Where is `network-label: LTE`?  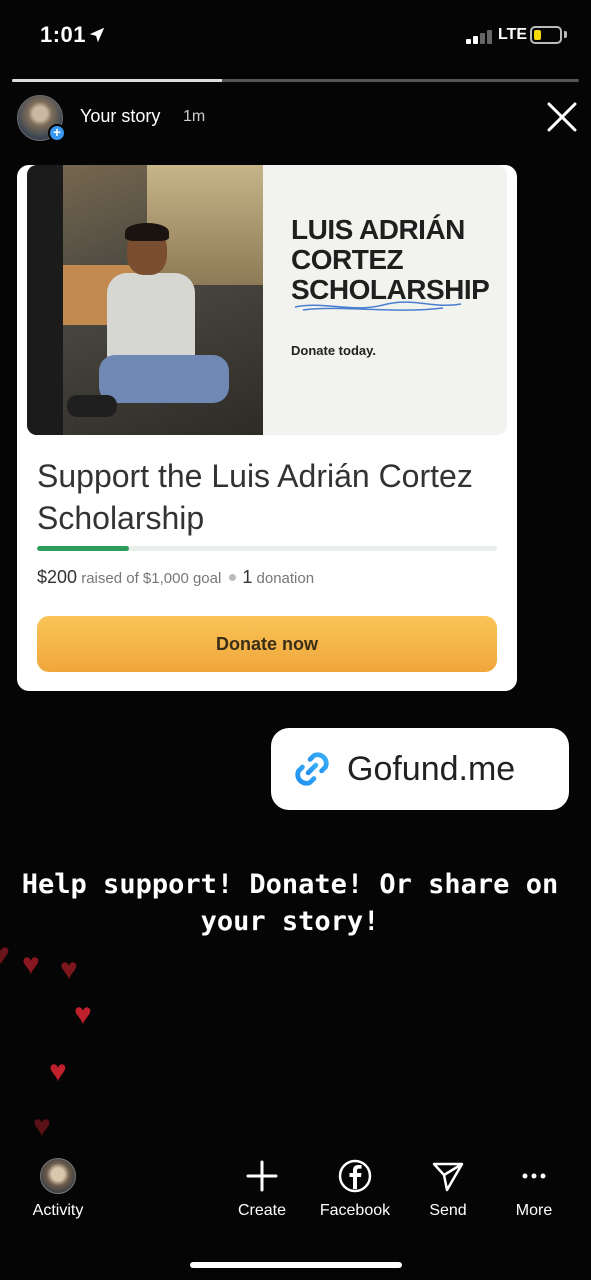 network-label: LTE is located at coordinates (513, 34).